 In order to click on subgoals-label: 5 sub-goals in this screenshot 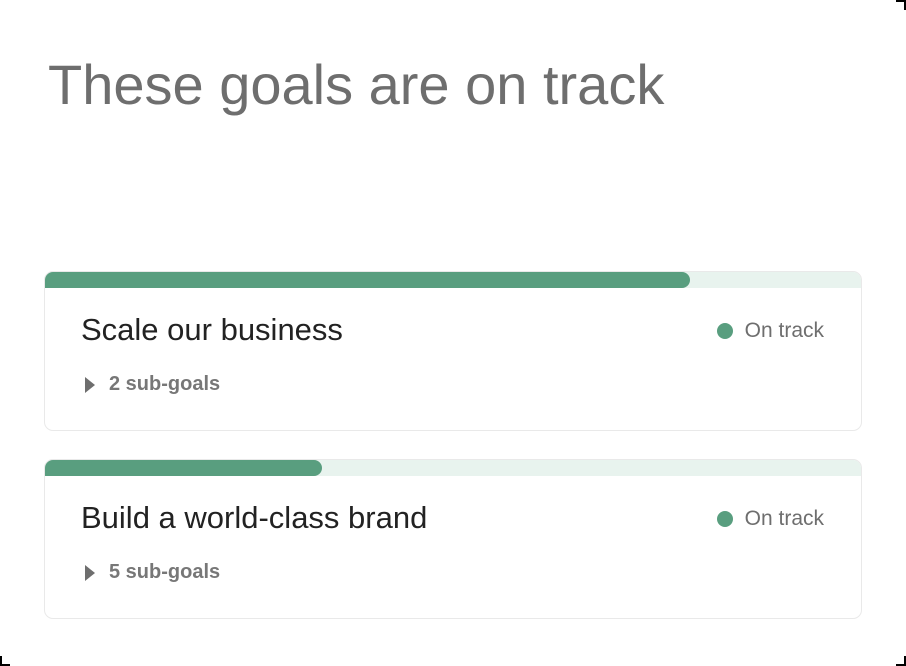, I will do `click(164, 572)`.